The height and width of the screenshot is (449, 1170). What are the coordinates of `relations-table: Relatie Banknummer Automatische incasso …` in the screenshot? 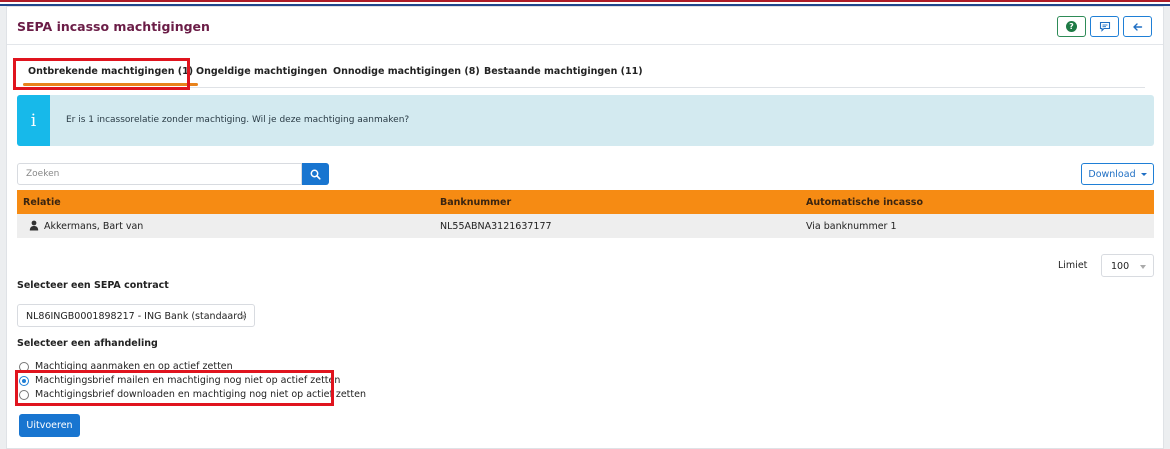 It's located at (585, 214).